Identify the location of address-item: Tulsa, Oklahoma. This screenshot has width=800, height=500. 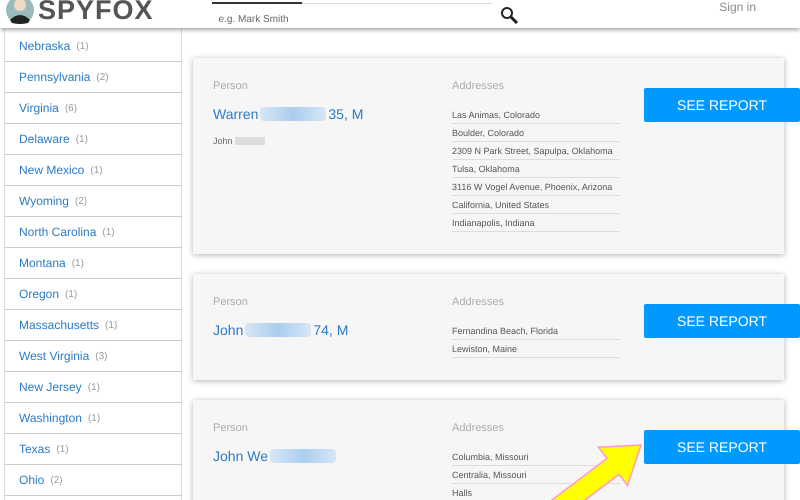
(536, 169).